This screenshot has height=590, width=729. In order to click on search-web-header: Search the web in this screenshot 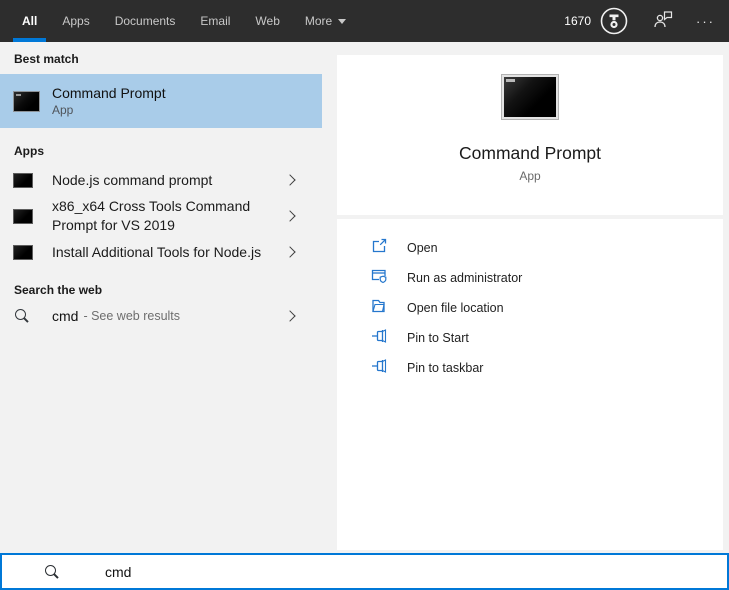, I will do `click(58, 290)`.